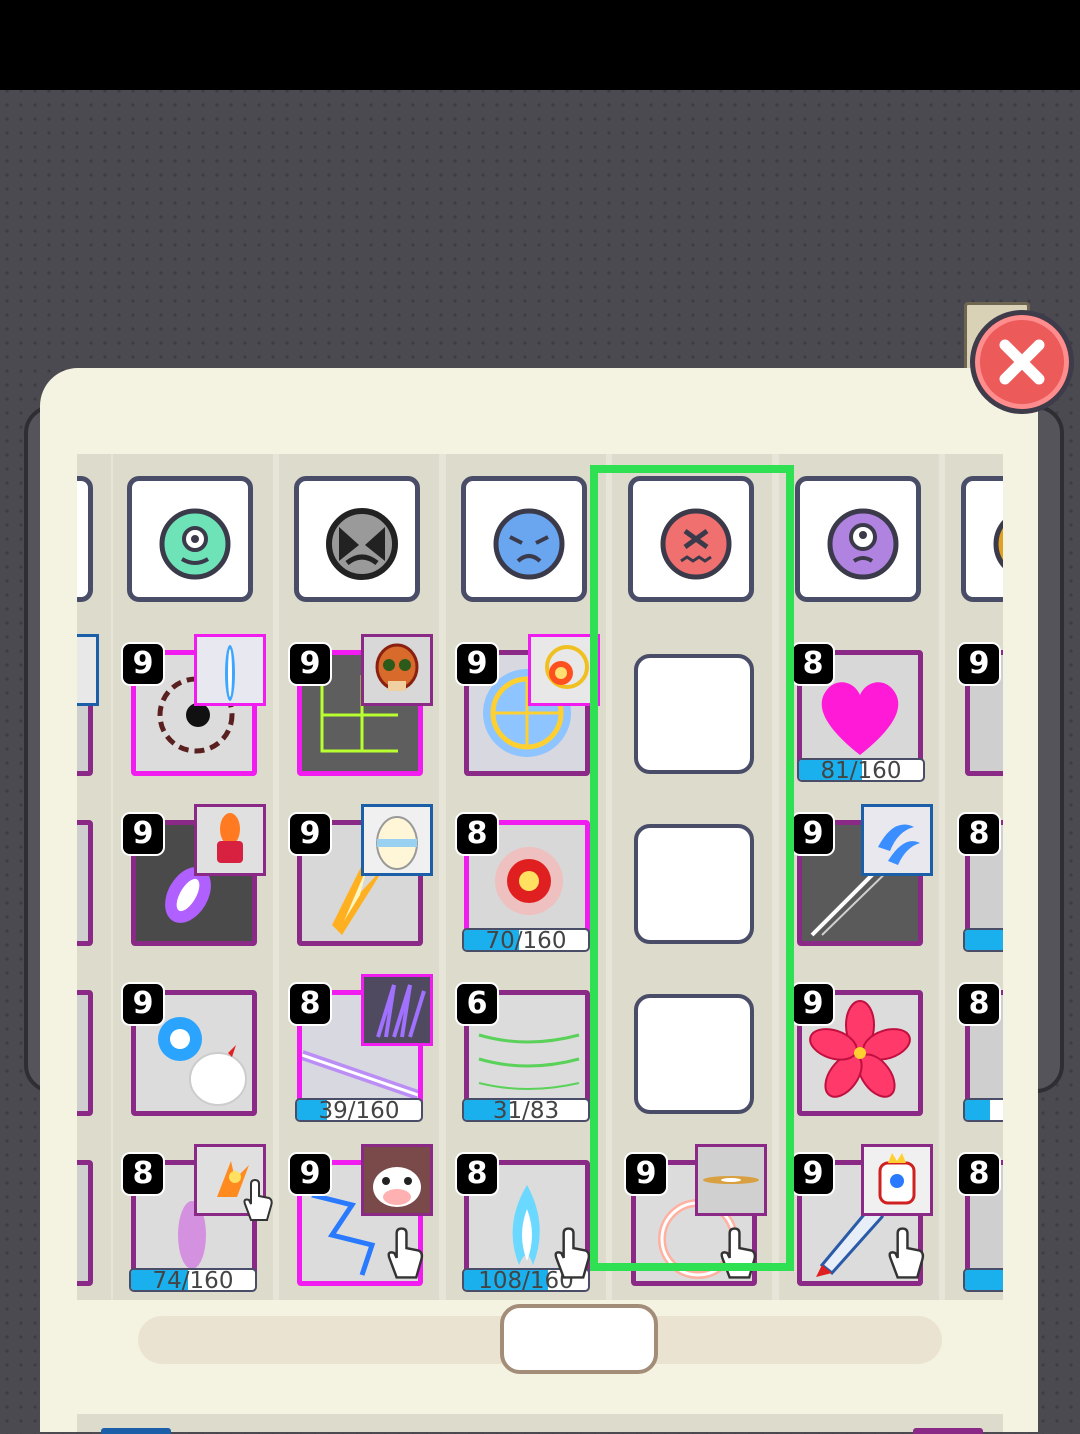 This screenshot has height=1434, width=1080. I want to click on progress-text: 31/83, so click(526, 1110).